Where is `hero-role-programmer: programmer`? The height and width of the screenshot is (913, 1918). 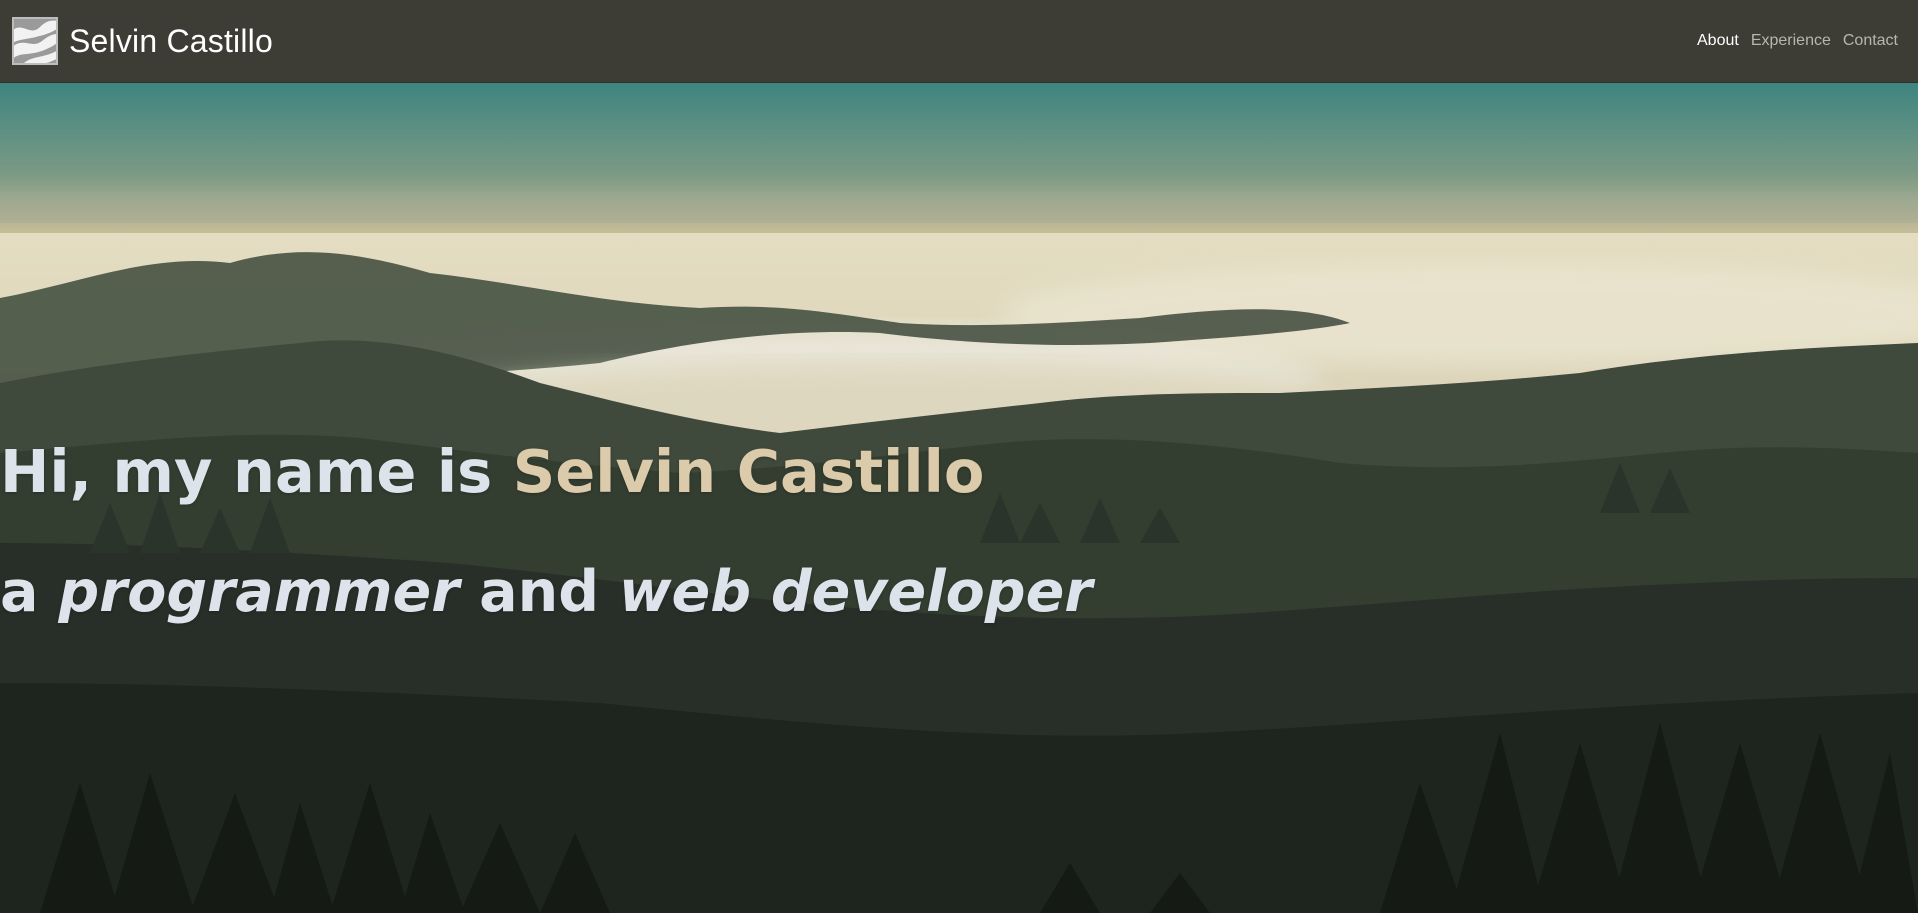 hero-role-programmer: programmer is located at coordinates (259, 592).